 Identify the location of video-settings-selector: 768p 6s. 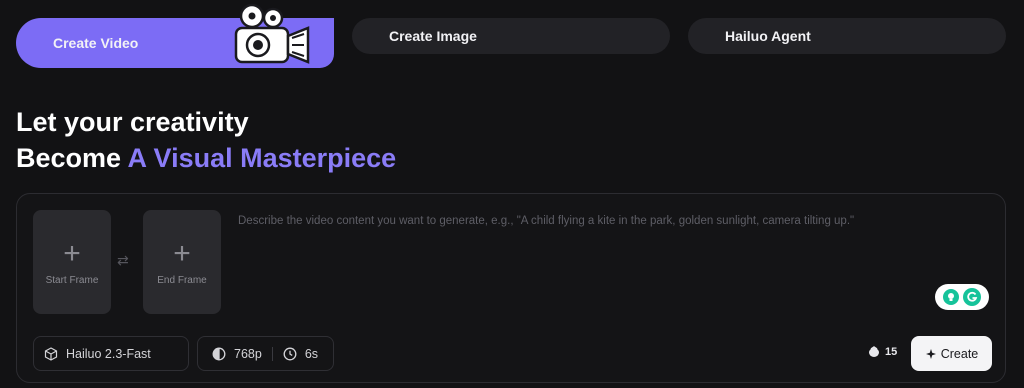
(265, 353).